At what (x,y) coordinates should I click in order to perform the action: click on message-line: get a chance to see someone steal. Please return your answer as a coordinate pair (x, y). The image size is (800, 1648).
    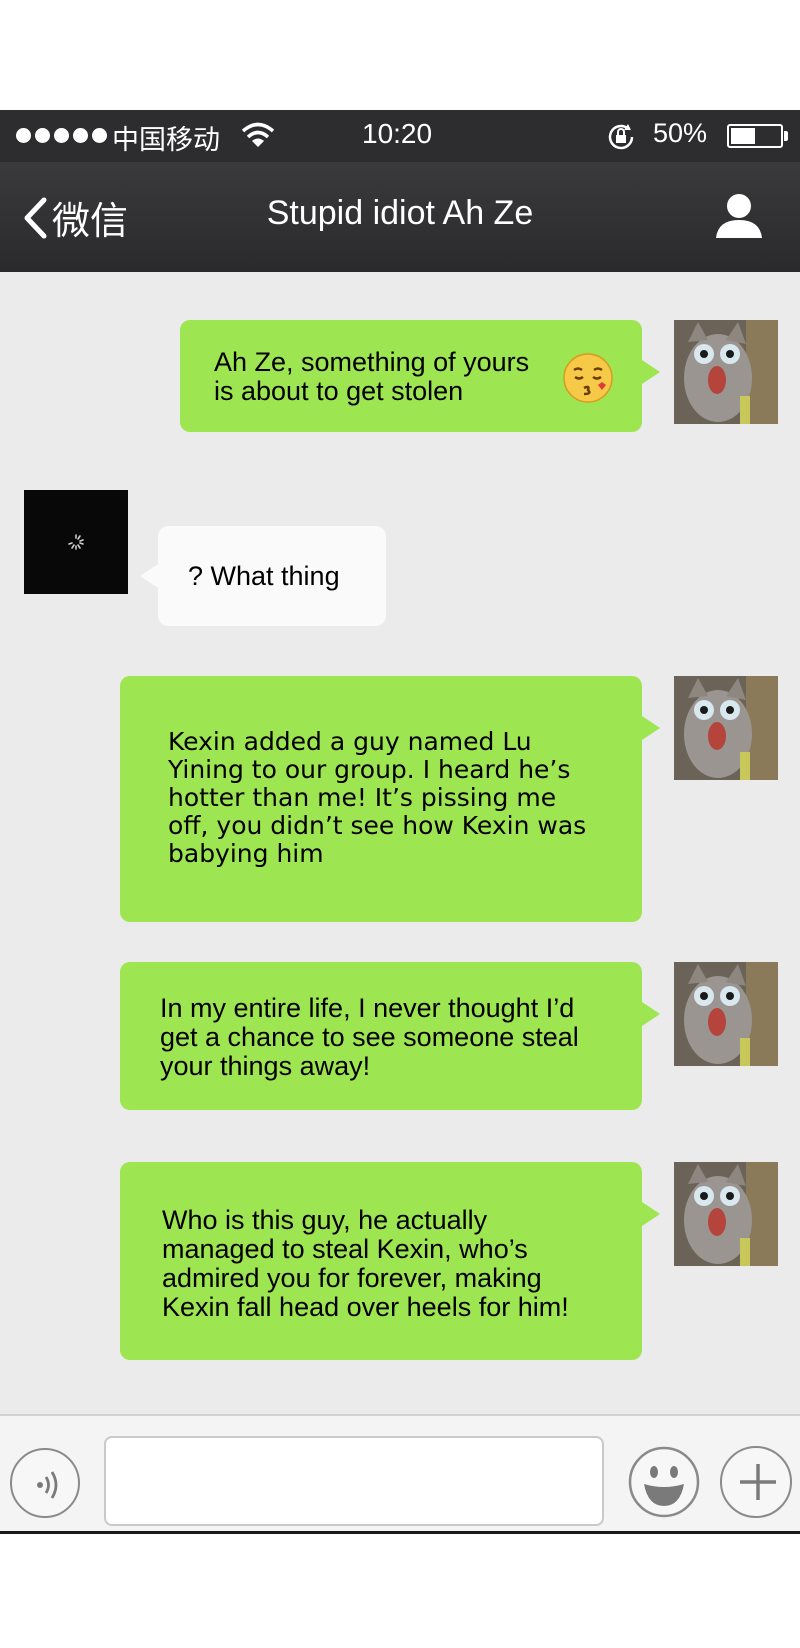
    Looking at the image, I should click on (369, 1037).